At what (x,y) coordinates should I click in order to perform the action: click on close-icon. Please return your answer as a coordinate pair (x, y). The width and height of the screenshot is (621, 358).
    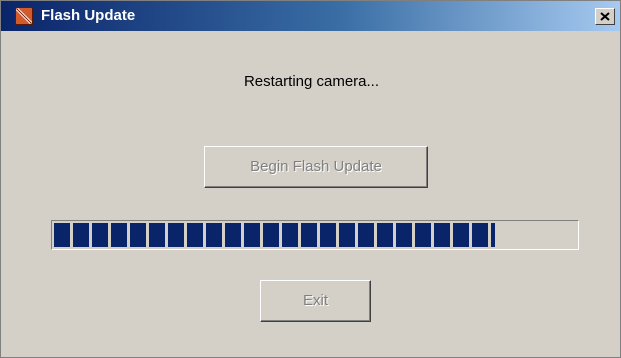
    Looking at the image, I should click on (605, 16).